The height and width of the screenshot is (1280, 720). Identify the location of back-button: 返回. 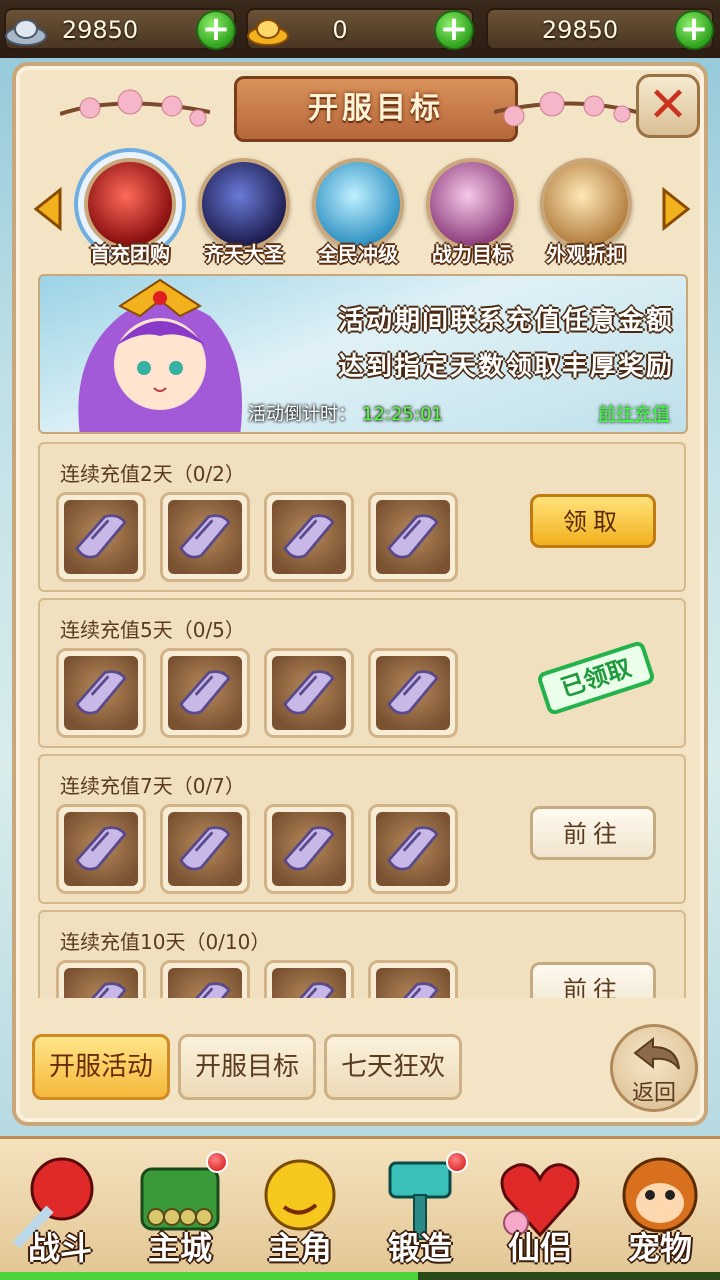
(654, 1068).